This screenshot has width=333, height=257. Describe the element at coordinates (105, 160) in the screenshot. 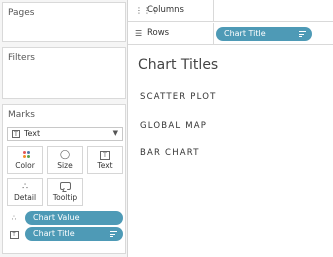

I see `text-button: T Text` at that location.